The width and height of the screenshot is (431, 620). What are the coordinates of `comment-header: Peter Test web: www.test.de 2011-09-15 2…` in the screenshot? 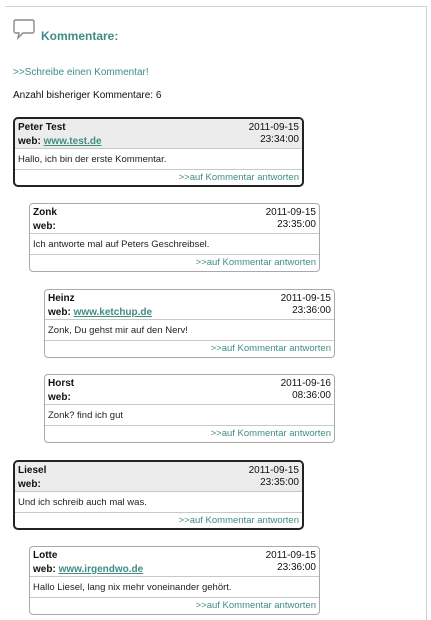 It's located at (158, 133).